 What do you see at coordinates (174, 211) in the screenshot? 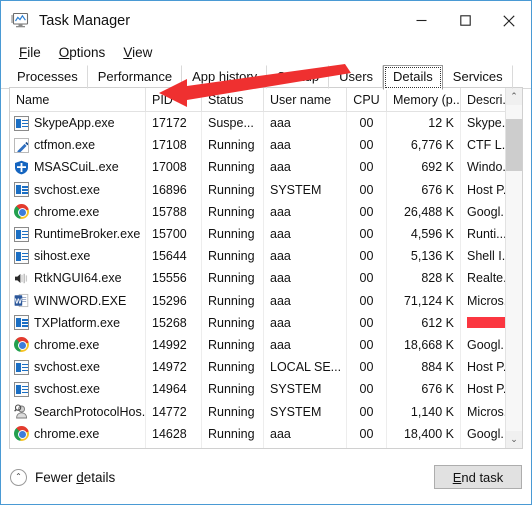
I see `cell-pid: 15788` at bounding box center [174, 211].